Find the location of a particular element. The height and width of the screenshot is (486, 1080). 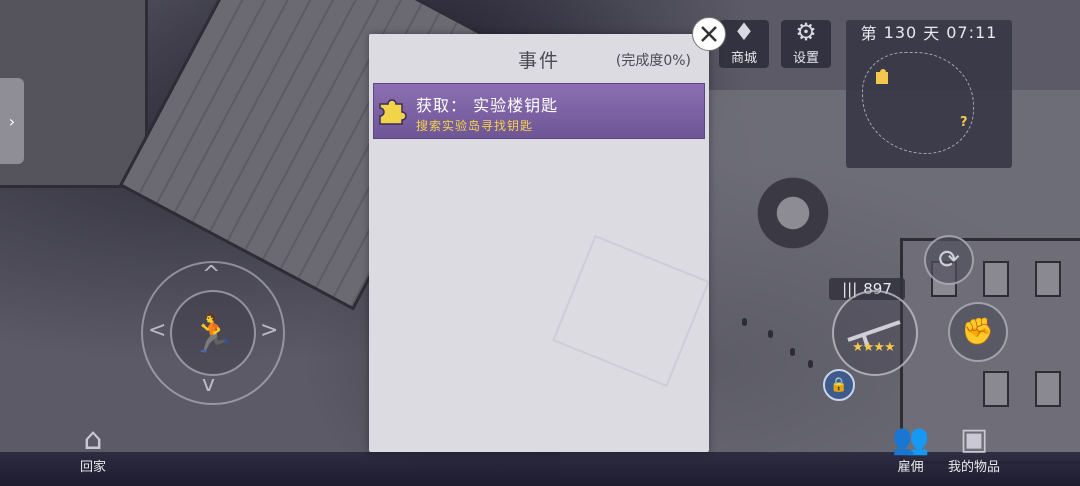

settings-button: ⚙ 设置 is located at coordinates (806, 43).